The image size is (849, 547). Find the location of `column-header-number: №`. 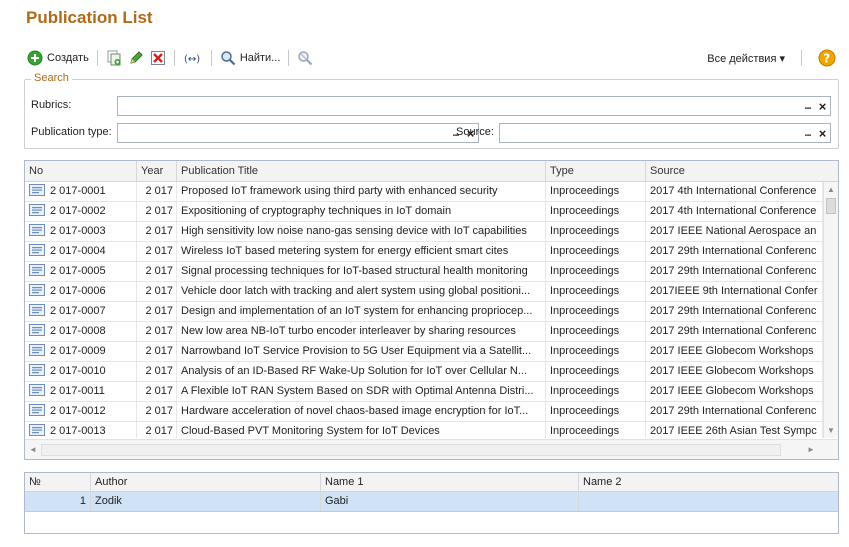

column-header-number: № is located at coordinates (58, 482).